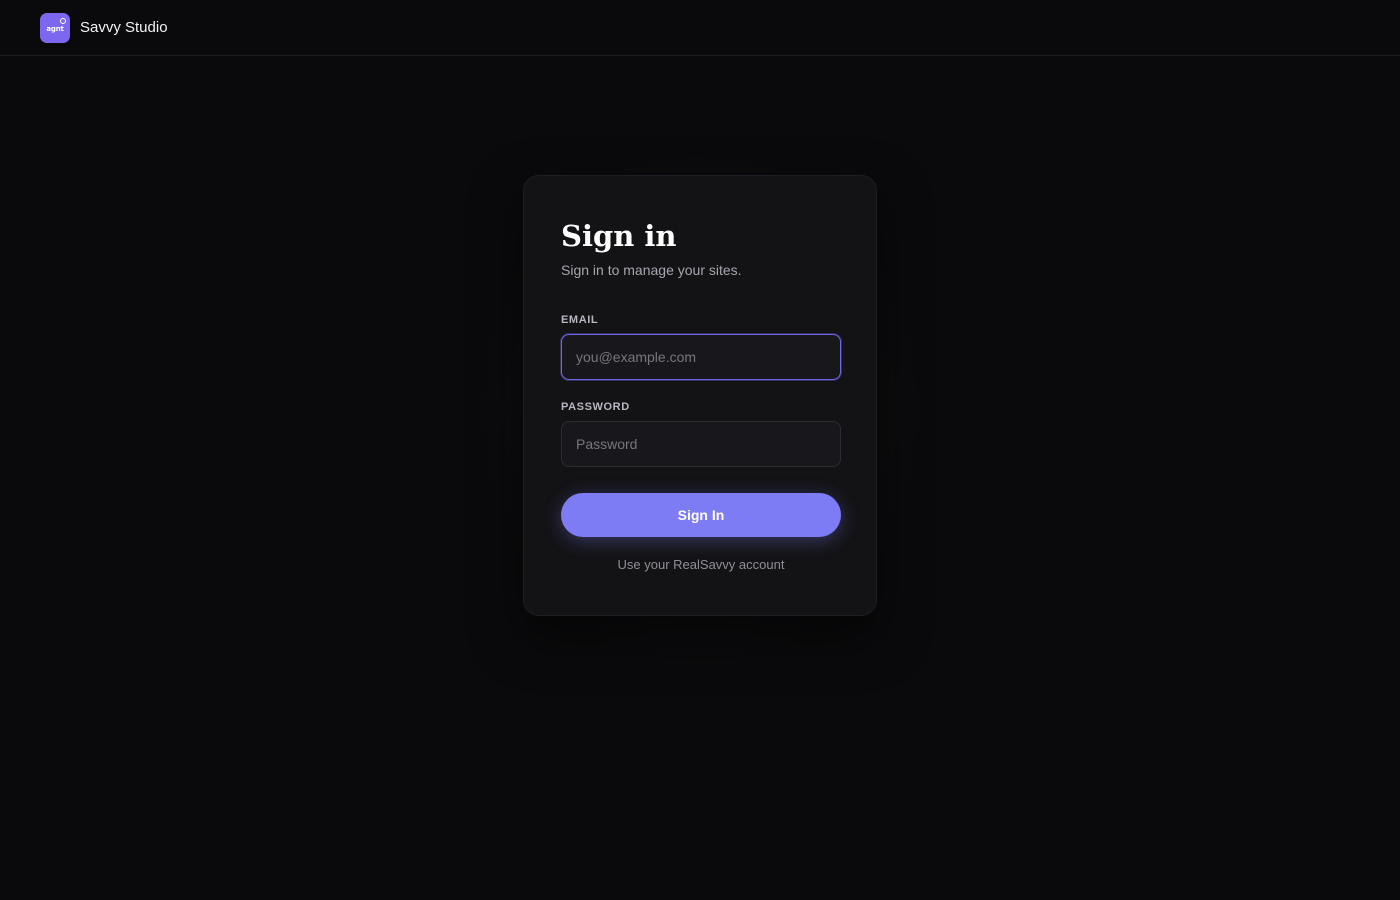  What do you see at coordinates (701, 357) in the screenshot?
I see `email-field` at bounding box center [701, 357].